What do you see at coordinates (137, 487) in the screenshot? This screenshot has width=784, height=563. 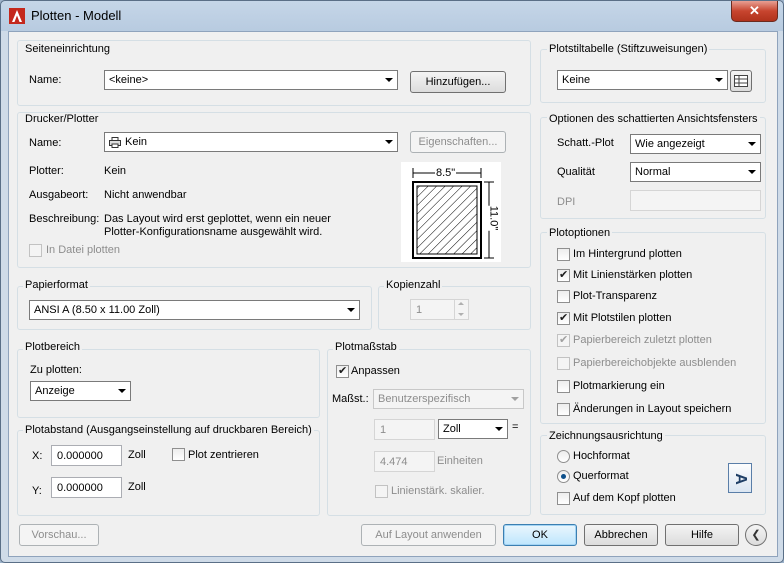 I see `offset-y-unit: Zoll` at bounding box center [137, 487].